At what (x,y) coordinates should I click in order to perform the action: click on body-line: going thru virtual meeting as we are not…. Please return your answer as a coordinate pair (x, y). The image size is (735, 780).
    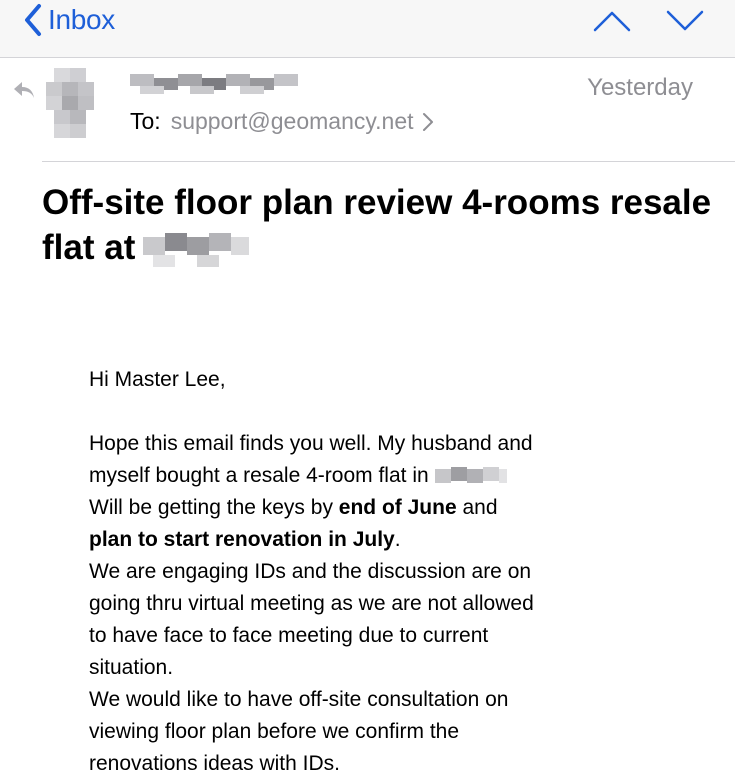
    Looking at the image, I should click on (311, 603).